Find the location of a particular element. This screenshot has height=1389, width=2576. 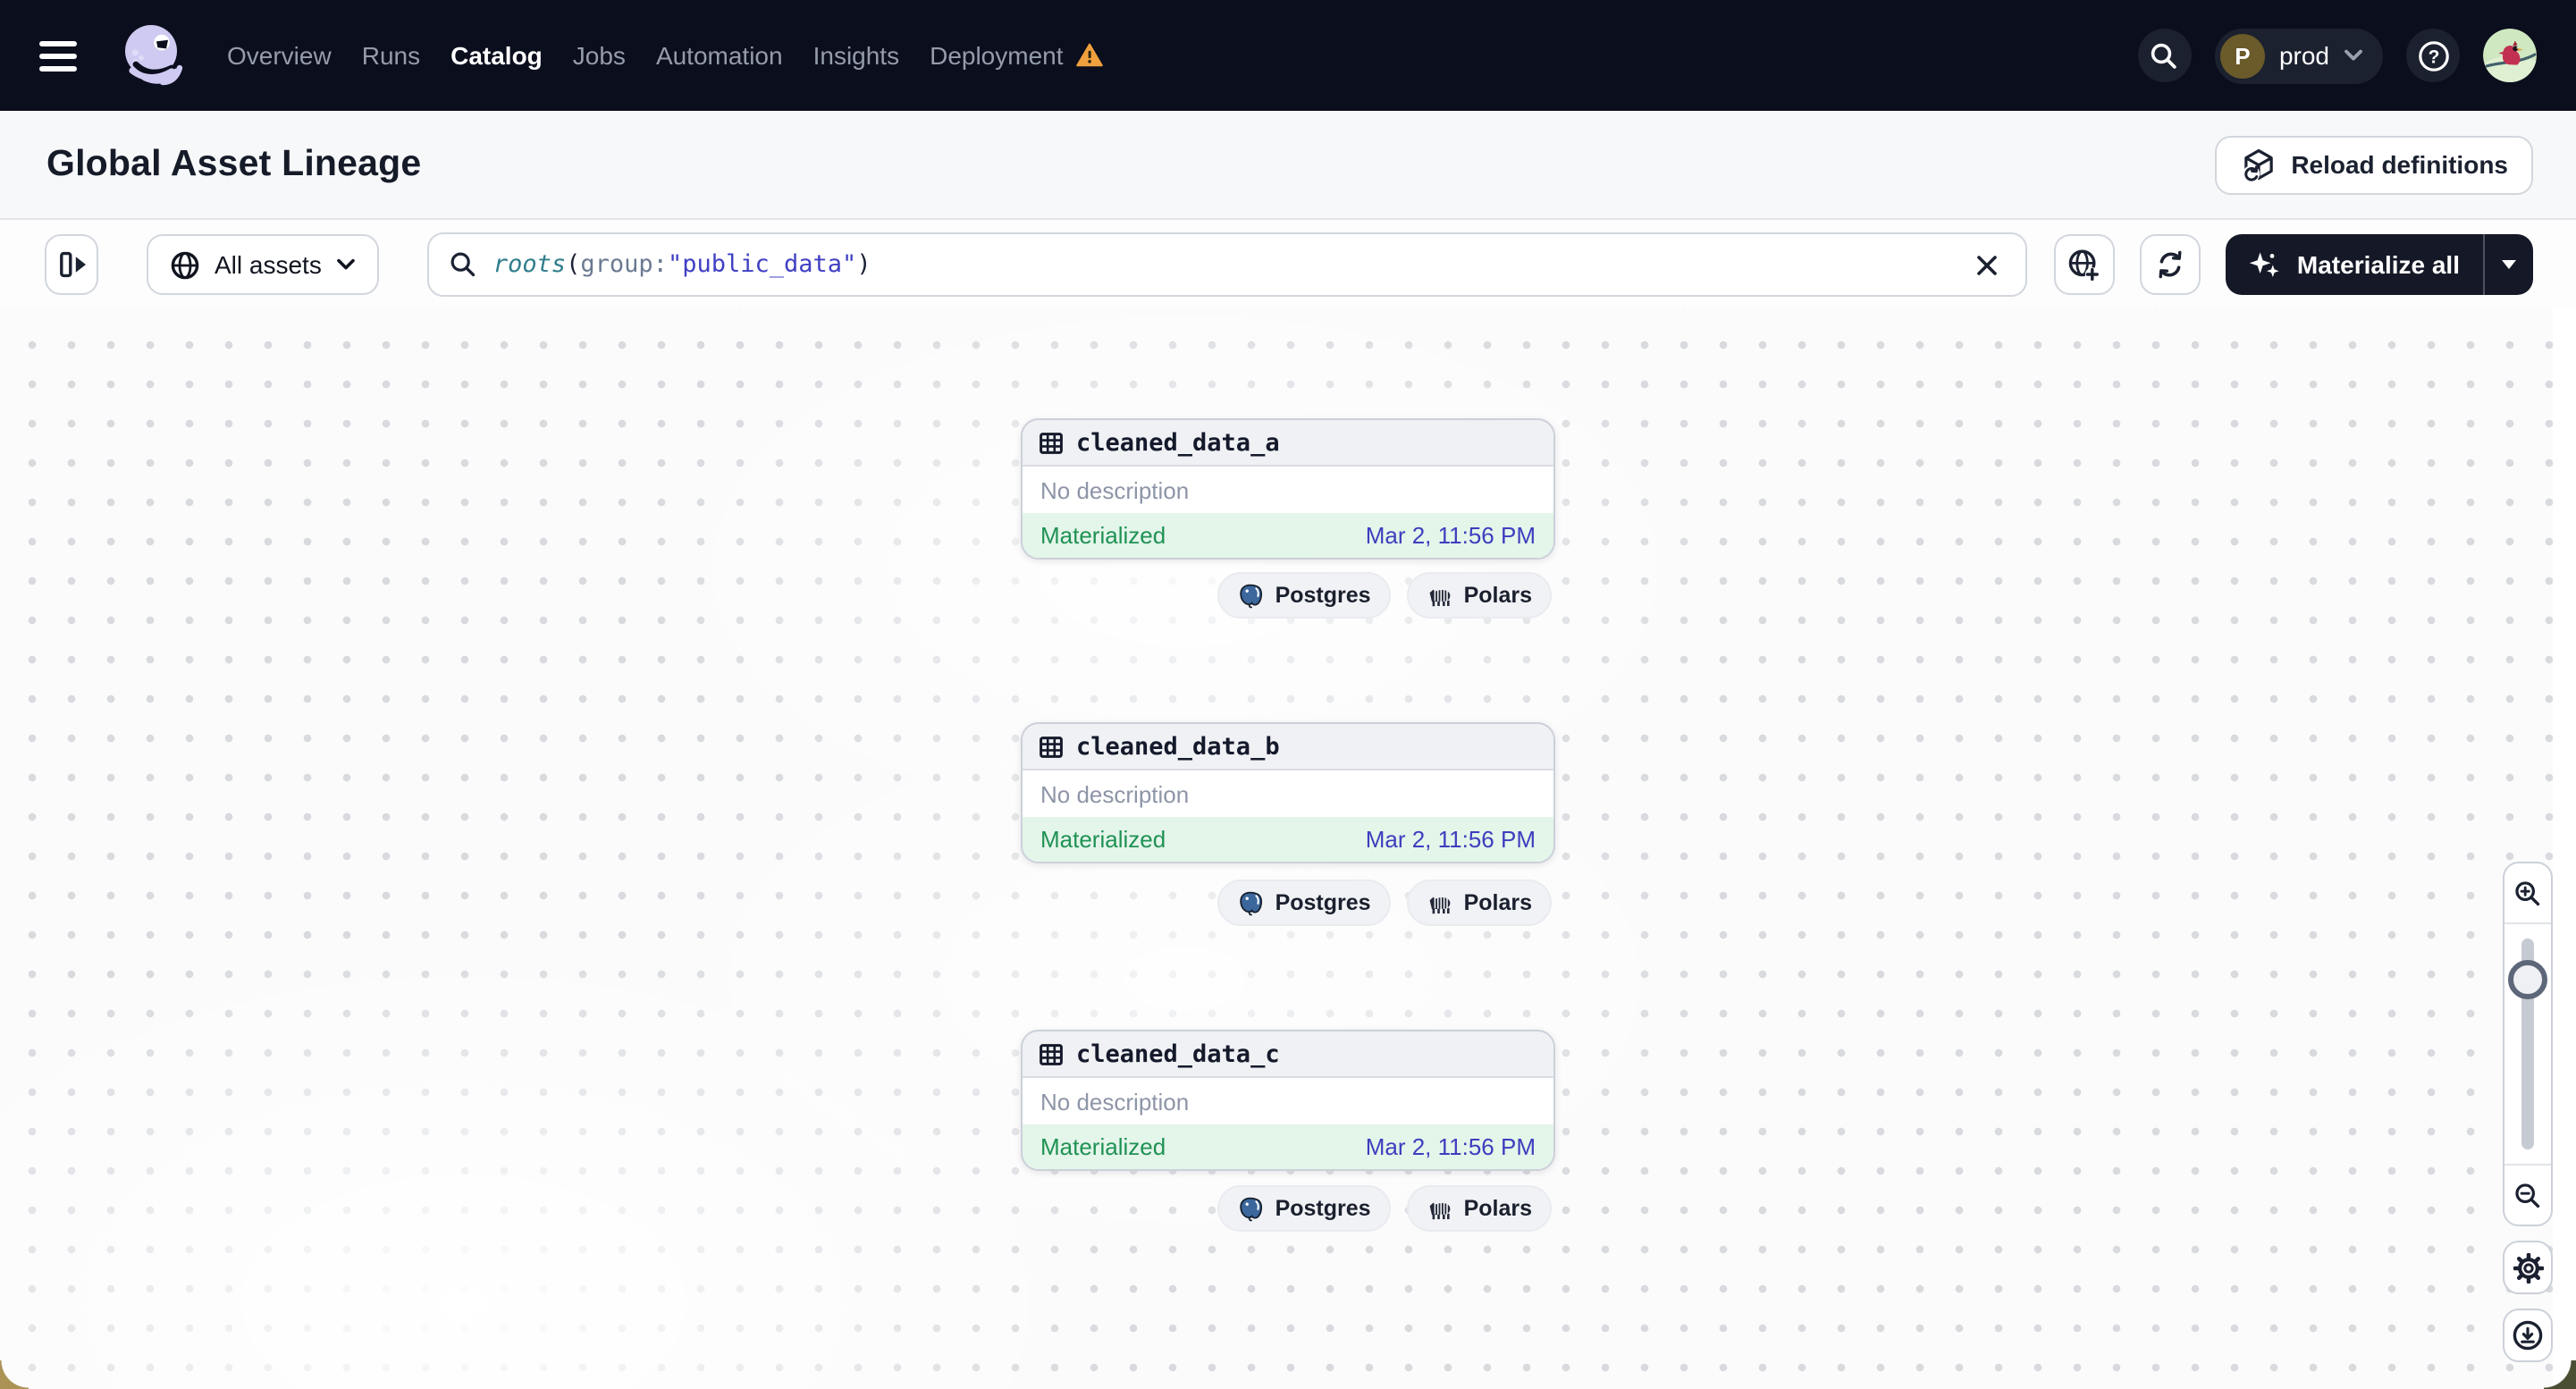

refresh-graph-button is located at coordinates (2170, 264).